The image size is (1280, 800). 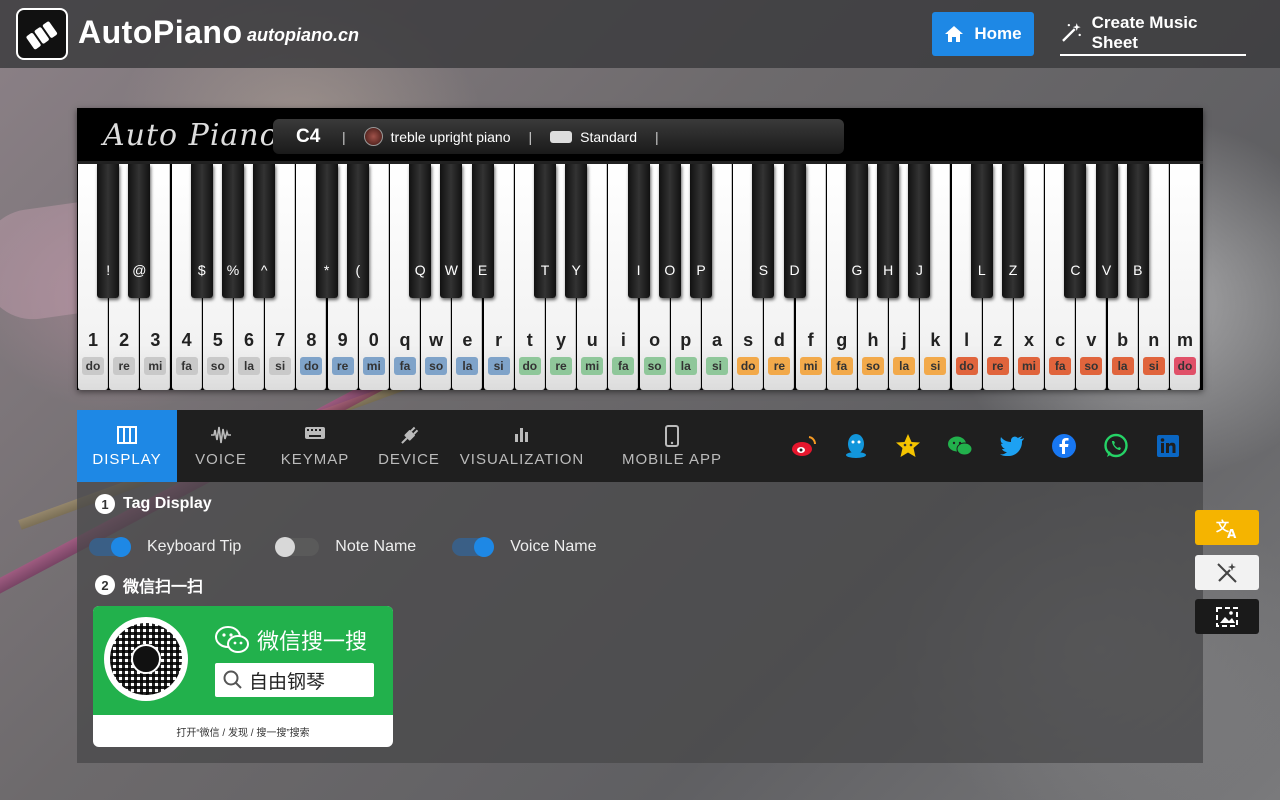 What do you see at coordinates (160, 32) in the screenshot?
I see `brand-title: AutoPiano` at bounding box center [160, 32].